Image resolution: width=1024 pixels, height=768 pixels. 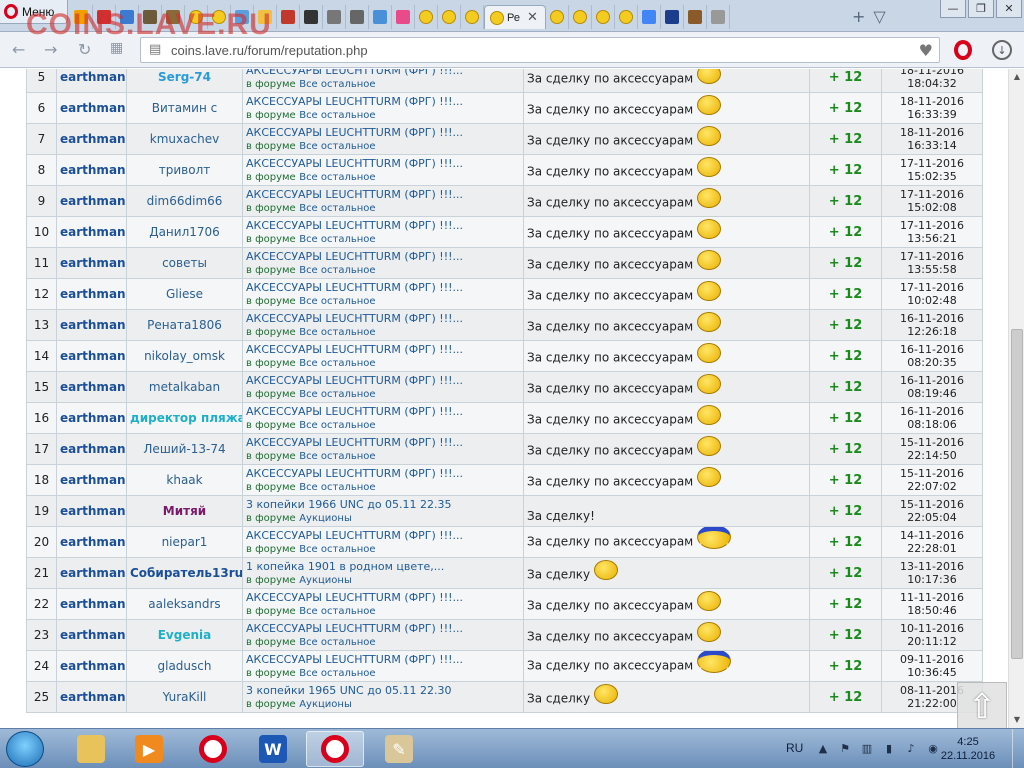 I want to click on taskbar-word: W, so click(x=273, y=749).